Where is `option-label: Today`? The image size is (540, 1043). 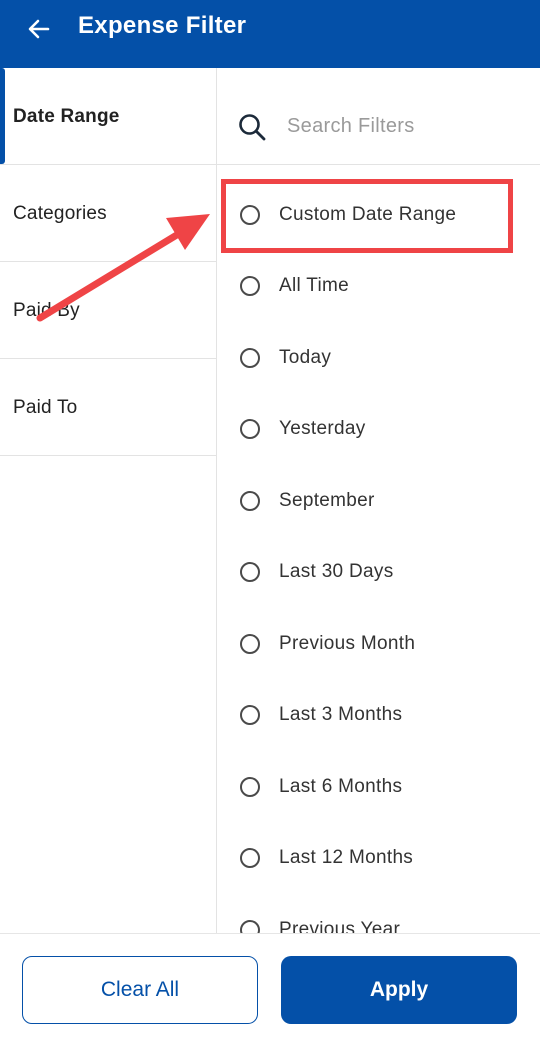 option-label: Today is located at coordinates (305, 357).